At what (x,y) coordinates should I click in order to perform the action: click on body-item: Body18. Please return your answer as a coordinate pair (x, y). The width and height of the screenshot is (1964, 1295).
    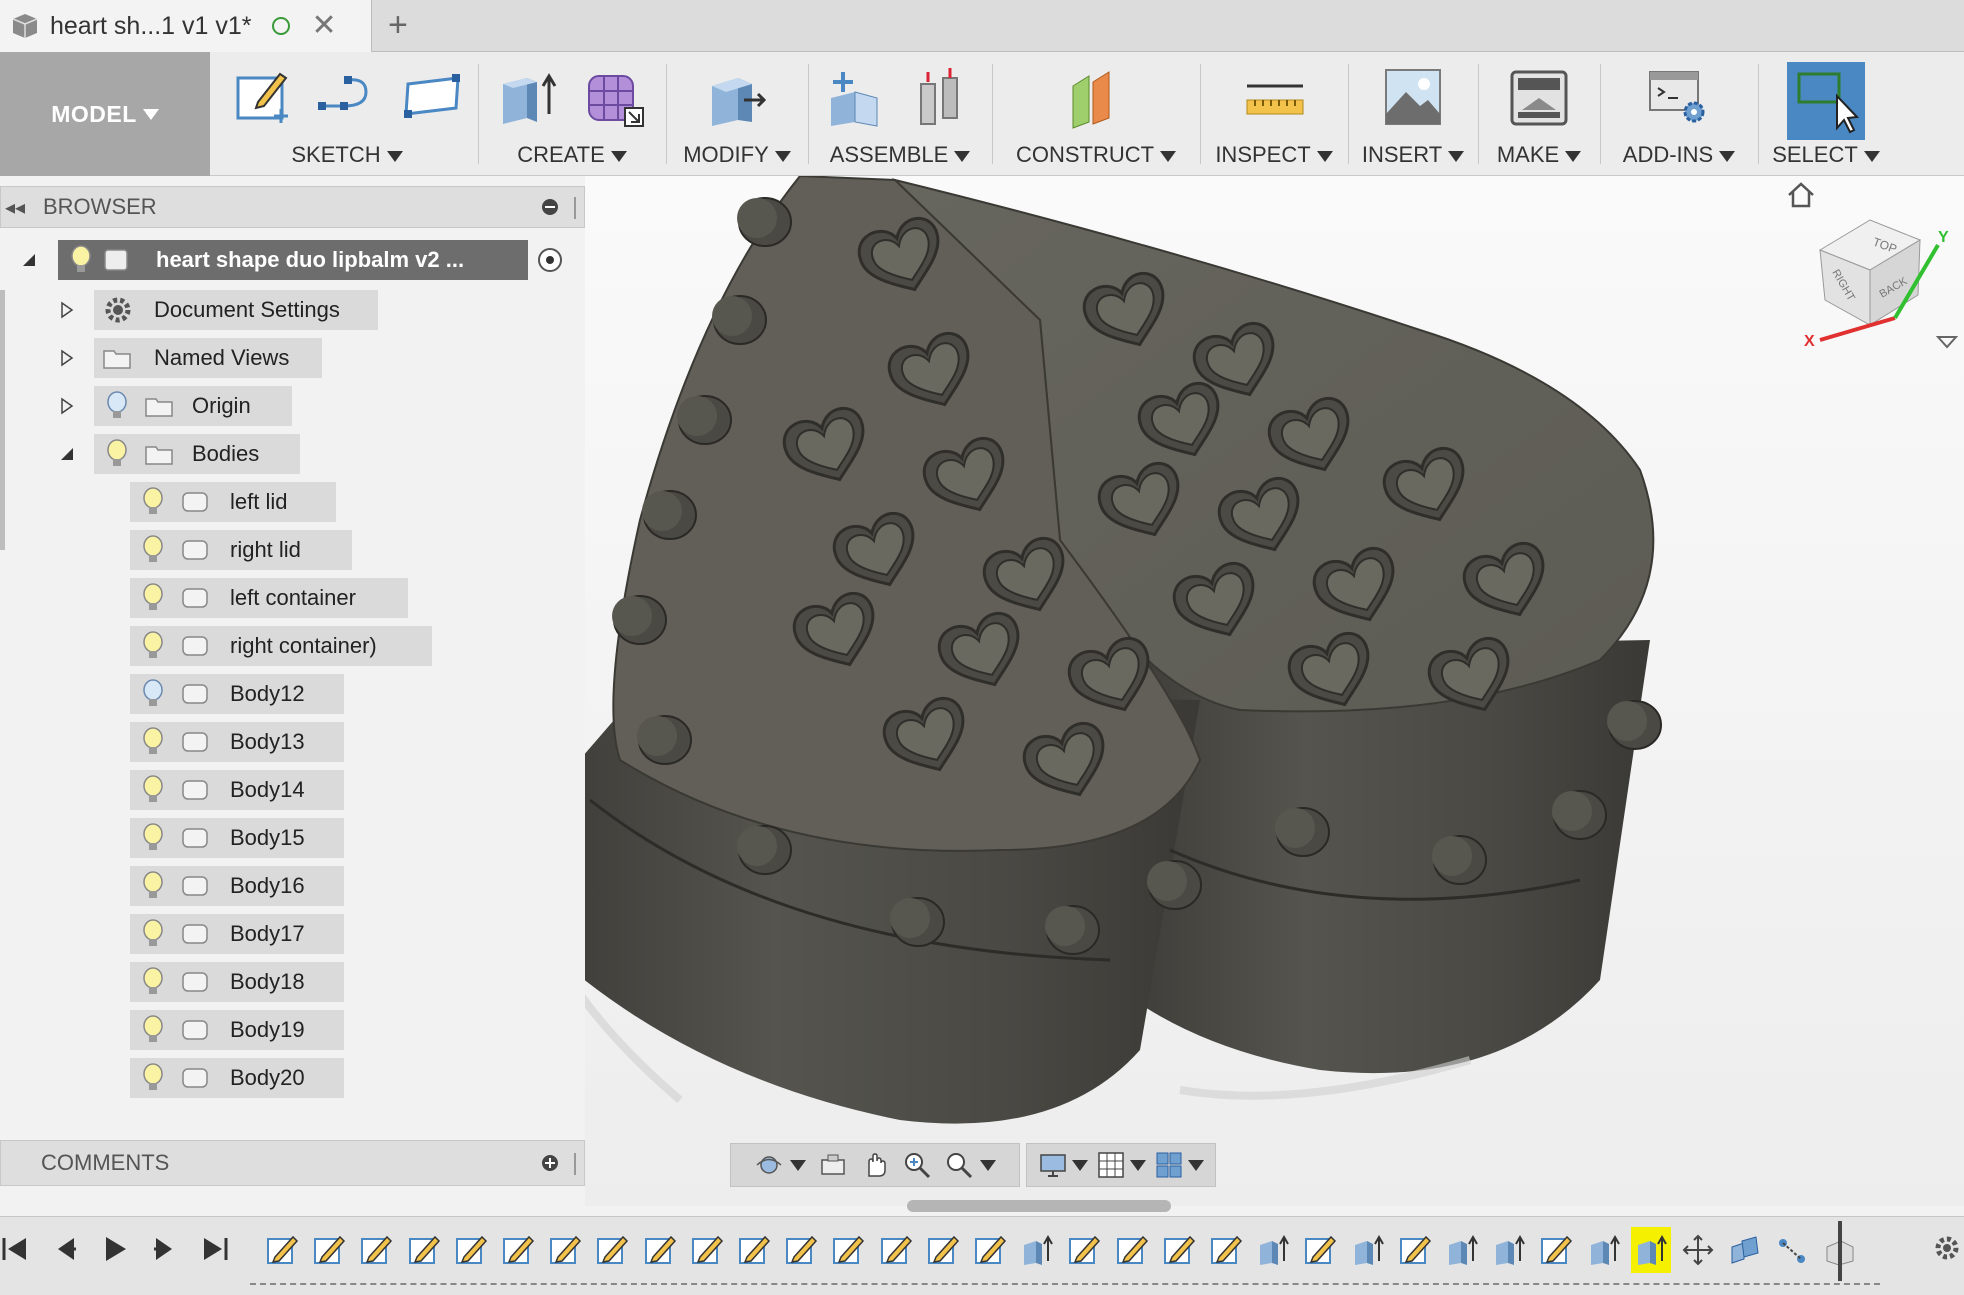
    Looking at the image, I should click on (292, 982).